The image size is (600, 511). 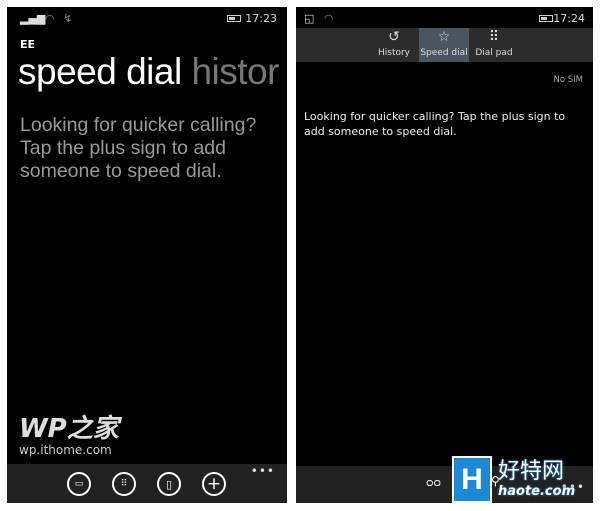 I want to click on pivot-history: histor, so click(x=235, y=71).